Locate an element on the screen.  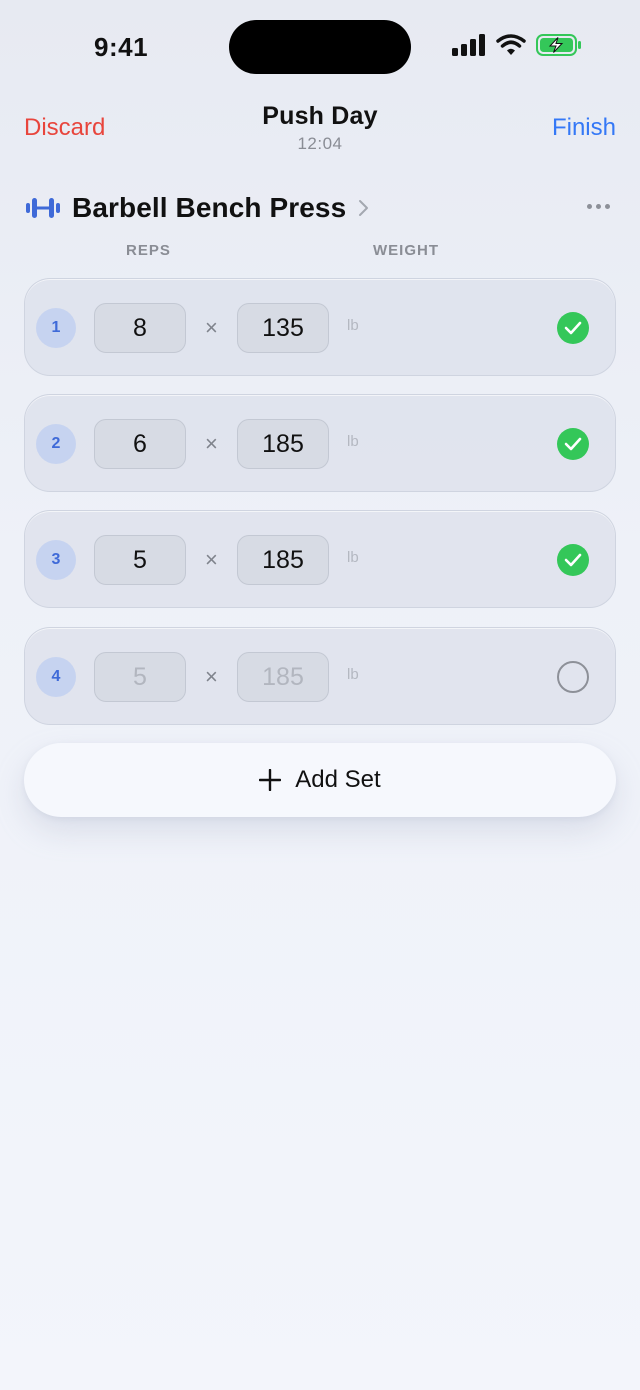
exercise-header: Barbell Bench Press is located at coordinates (320, 208).